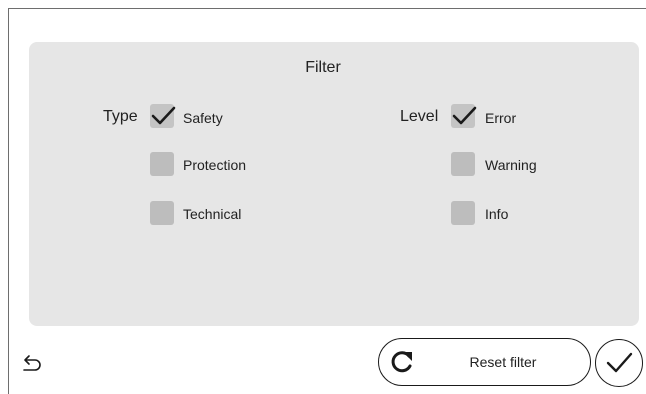  What do you see at coordinates (323, 67) in the screenshot?
I see `panel-title: Filter` at bounding box center [323, 67].